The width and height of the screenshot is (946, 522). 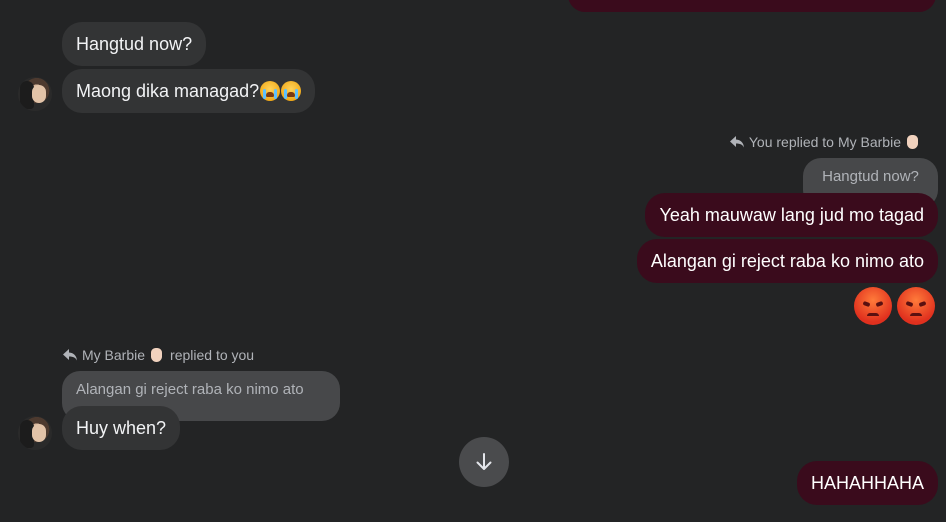 I want to click on message-text: HAHAHHAHA, so click(x=867, y=483).